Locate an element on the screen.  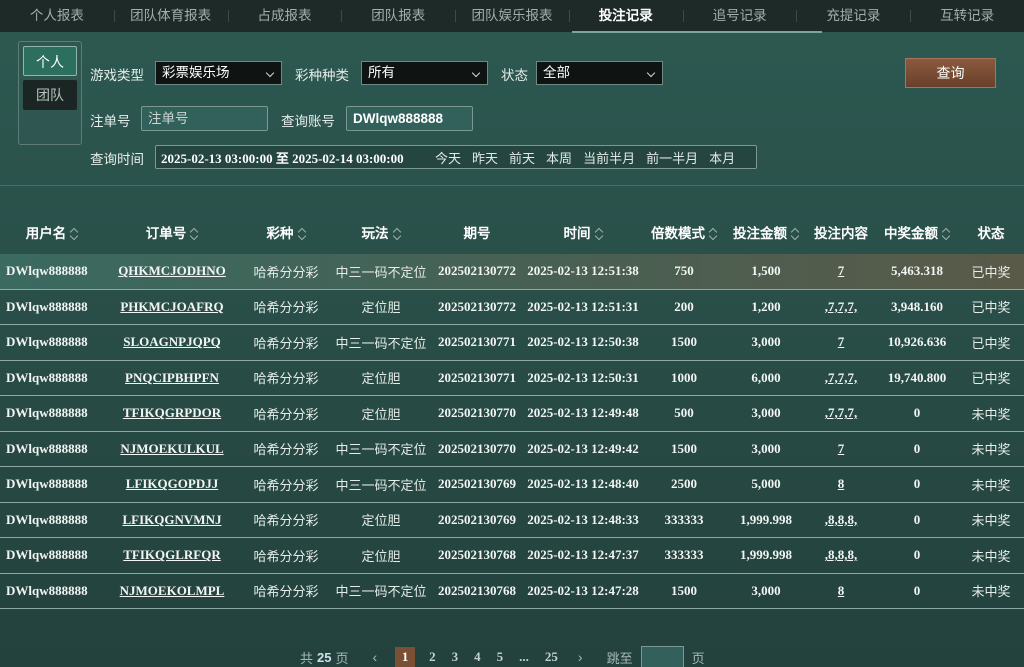
cell-order-no: LFIKQGOPDJJ is located at coordinates (172, 484).